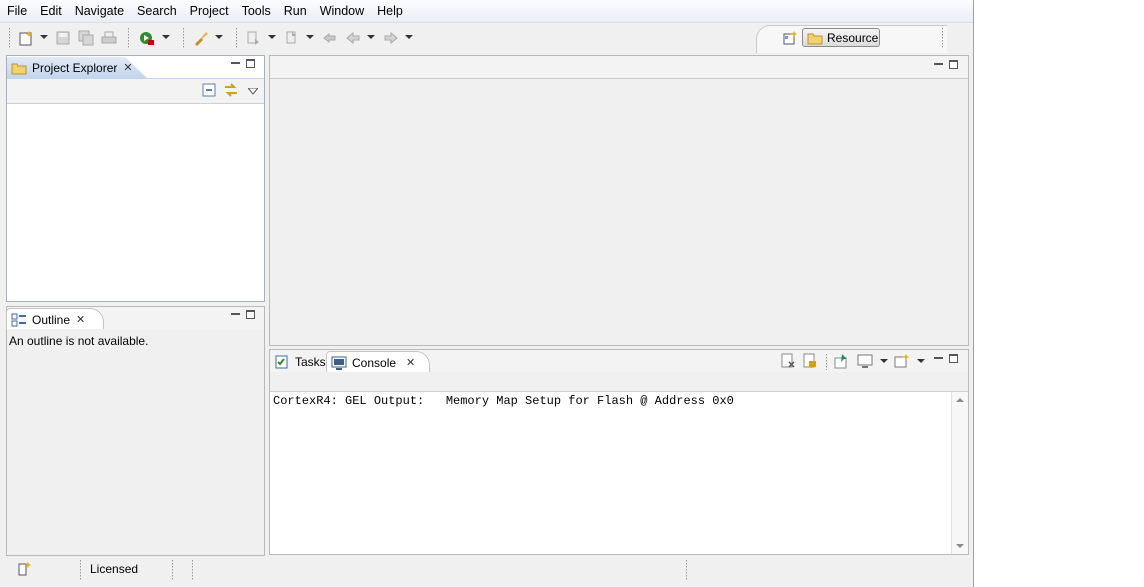 This screenshot has height=587, width=1144. I want to click on menu-run: Run, so click(295, 11).